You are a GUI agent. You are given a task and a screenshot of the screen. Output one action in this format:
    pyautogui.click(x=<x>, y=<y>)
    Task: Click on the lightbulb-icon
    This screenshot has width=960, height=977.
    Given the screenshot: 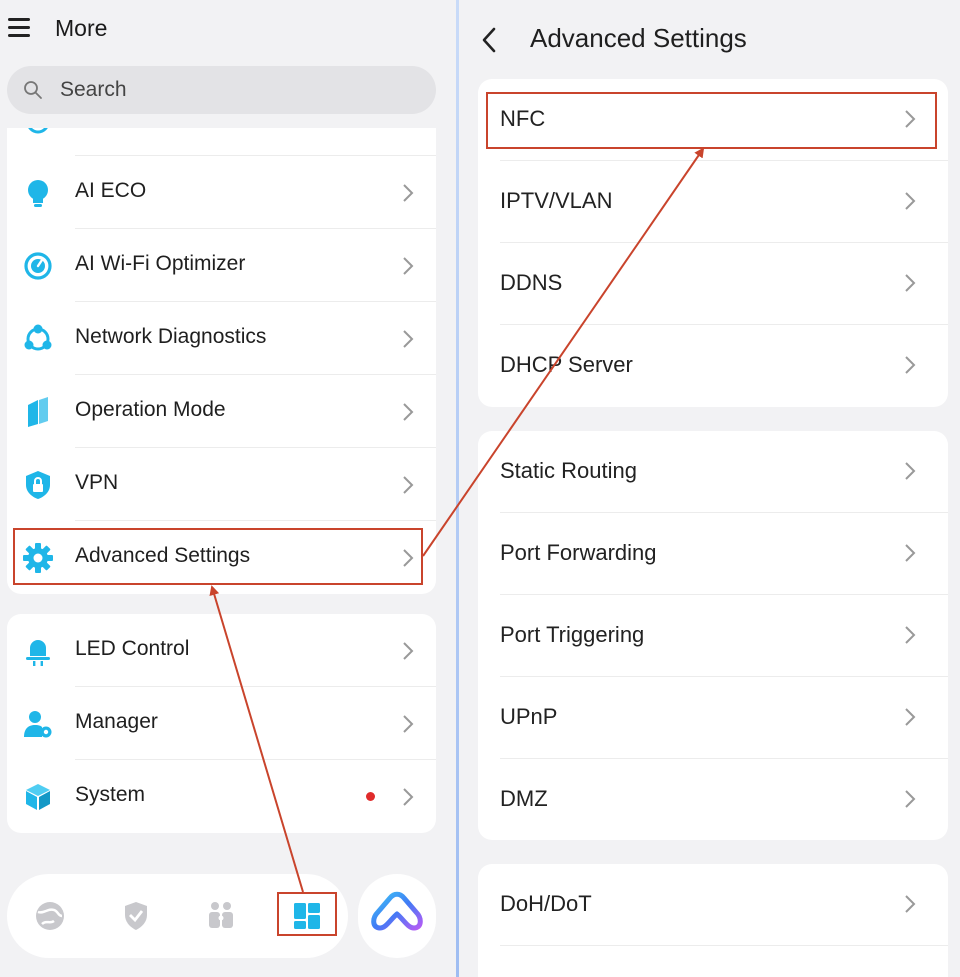 What is the action you would take?
    pyautogui.click(x=38, y=193)
    